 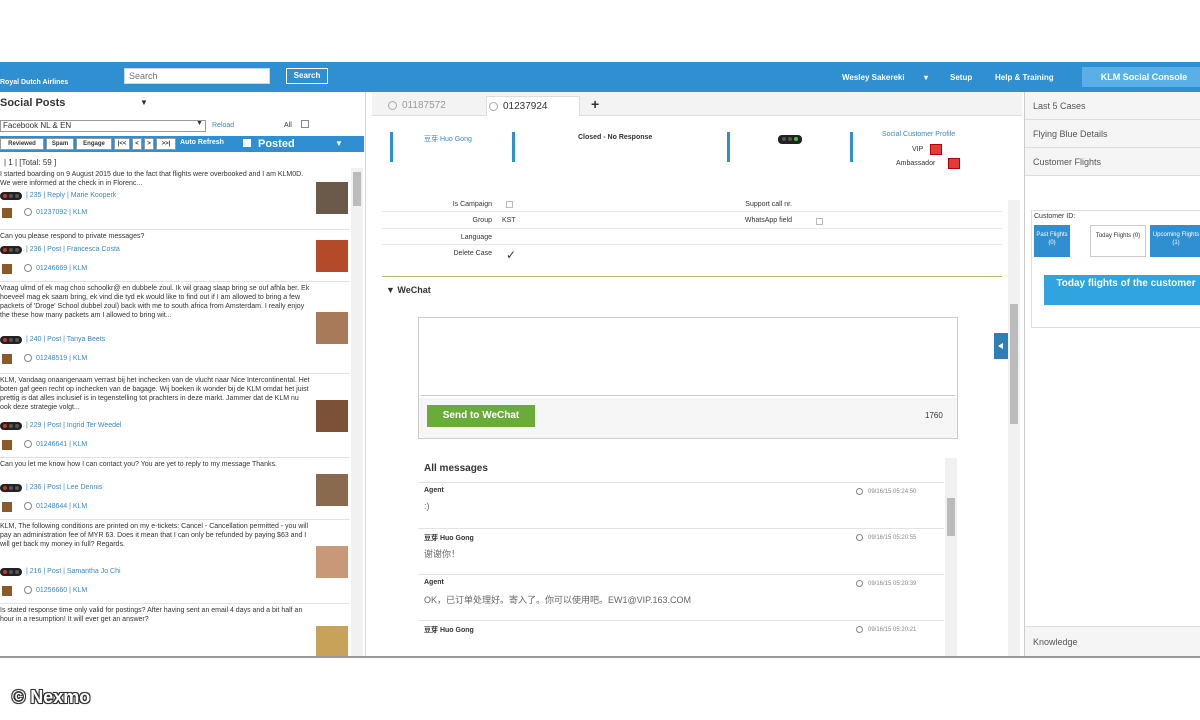 What do you see at coordinates (615, 137) in the screenshot?
I see `case-status: Closed - No Response` at bounding box center [615, 137].